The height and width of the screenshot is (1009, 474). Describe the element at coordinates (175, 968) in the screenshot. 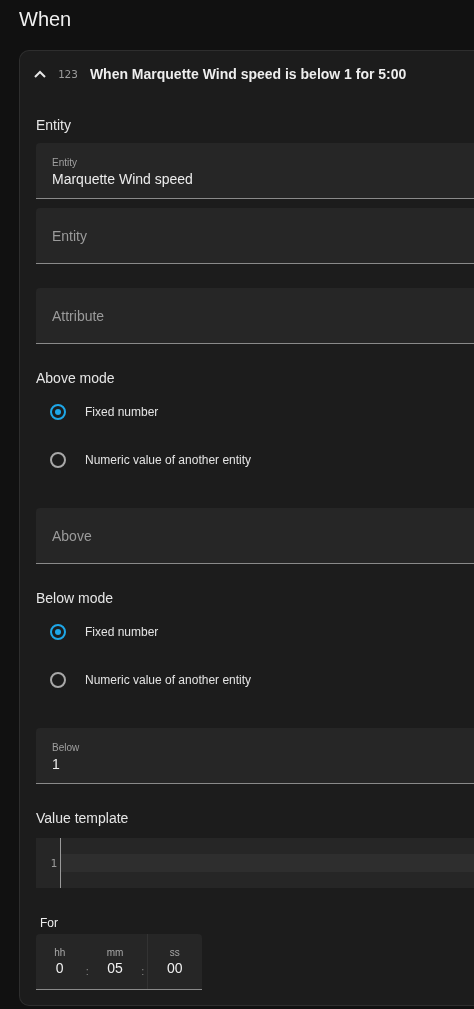

I see `unit-value: 00` at that location.